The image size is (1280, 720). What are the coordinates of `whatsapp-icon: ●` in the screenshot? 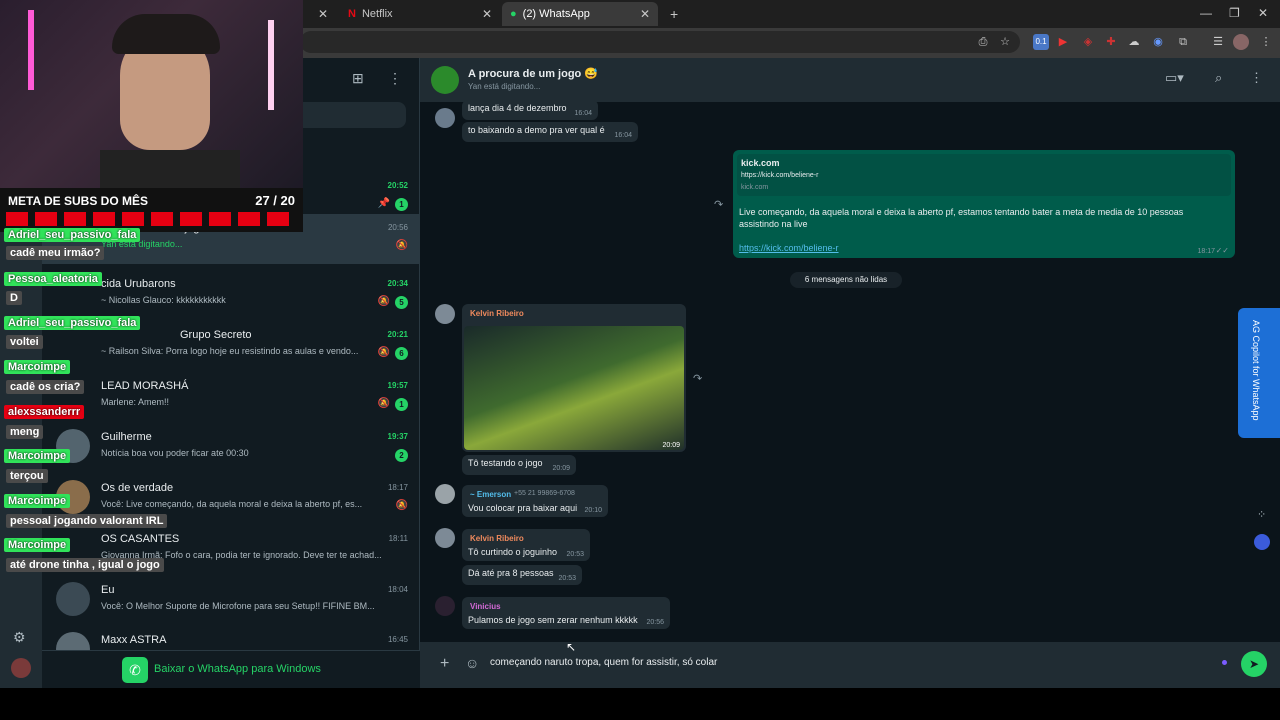 It's located at (513, 14).